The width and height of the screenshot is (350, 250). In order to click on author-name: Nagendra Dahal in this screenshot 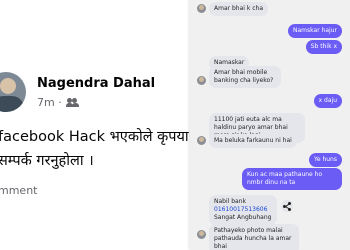, I will do `click(96, 83)`.